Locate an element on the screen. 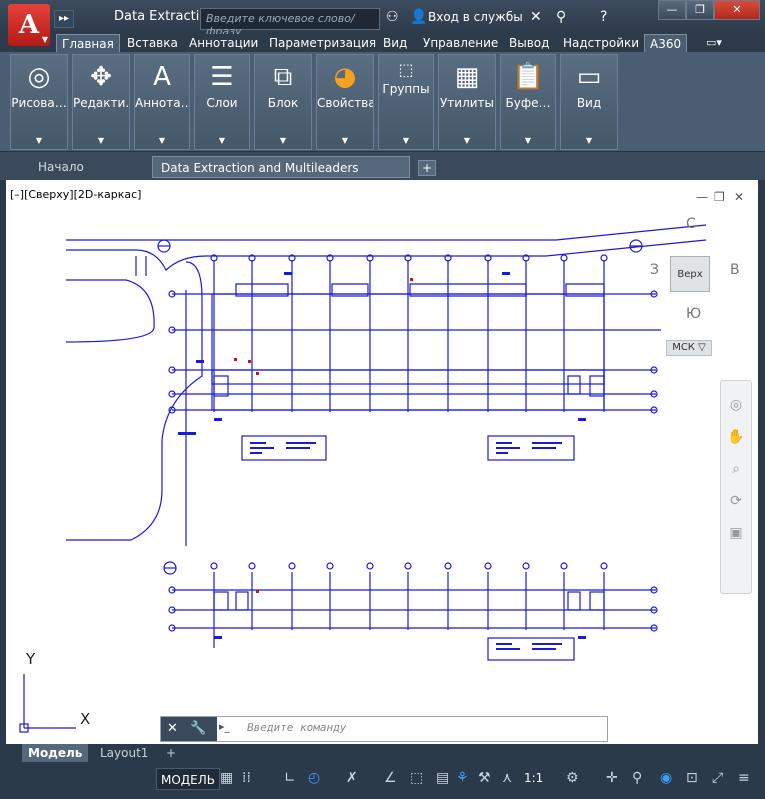 The height and width of the screenshot is (799, 765). search-input: Введите ключевое слово/фразу is located at coordinates (290, 23).